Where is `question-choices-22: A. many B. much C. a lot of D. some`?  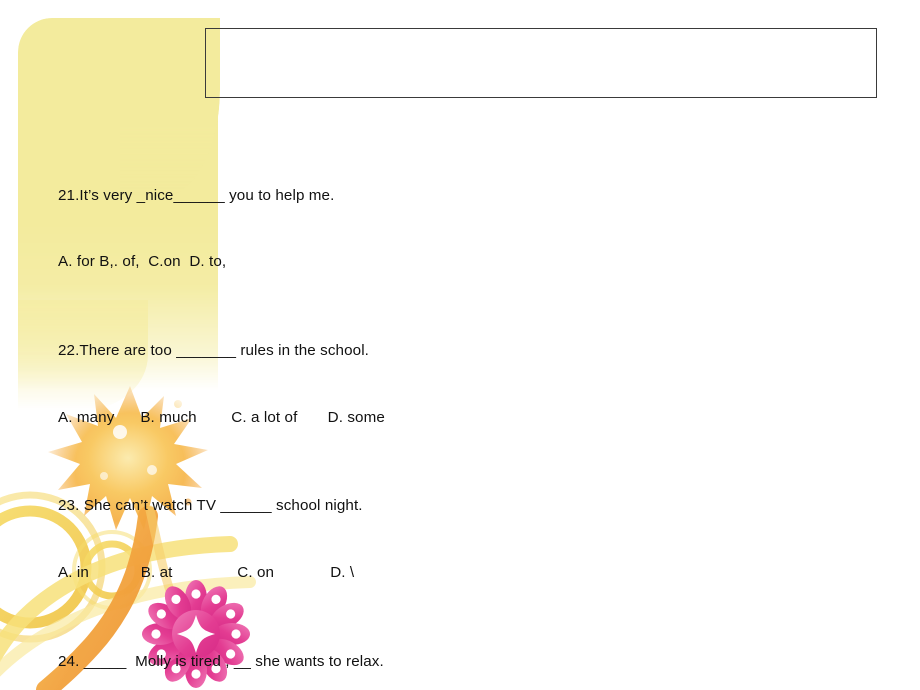
question-choices-22: A. many B. much C. a lot of D. some is located at coordinates (221, 417).